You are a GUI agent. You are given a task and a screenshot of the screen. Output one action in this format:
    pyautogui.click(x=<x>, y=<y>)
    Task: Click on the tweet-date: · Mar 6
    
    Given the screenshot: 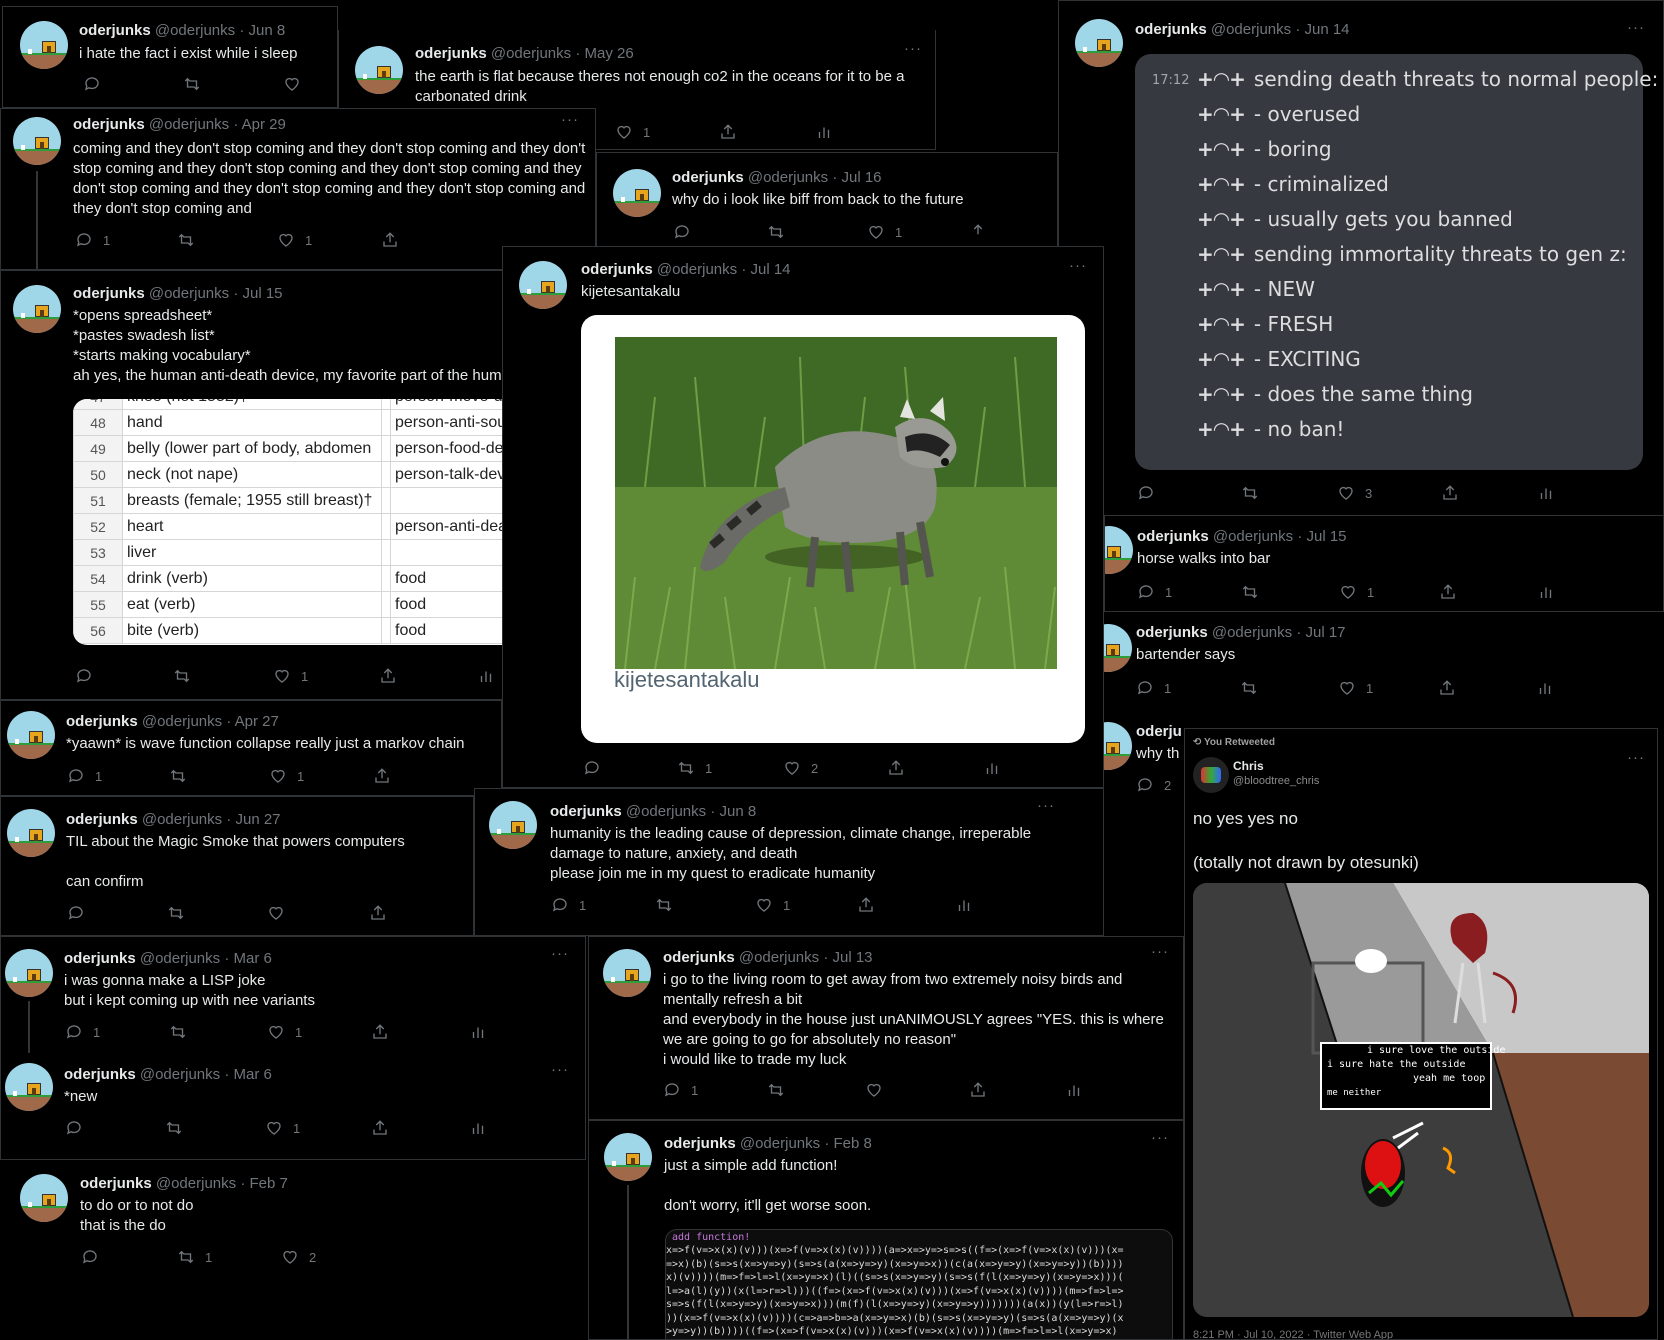 What is the action you would take?
    pyautogui.click(x=248, y=1074)
    